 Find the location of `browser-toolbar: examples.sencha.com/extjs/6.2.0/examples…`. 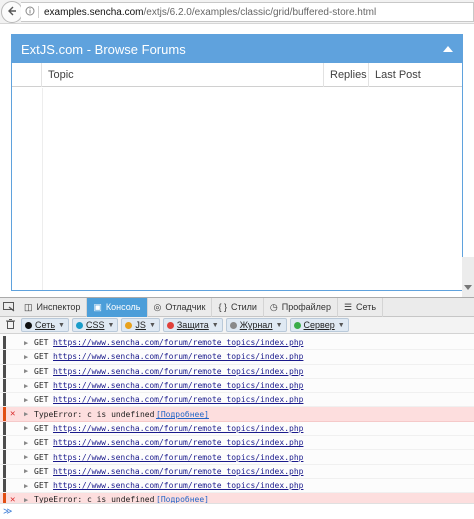

browser-toolbar: examples.sencha.com/extjs/6.2.0/examples… is located at coordinates (237, 12).